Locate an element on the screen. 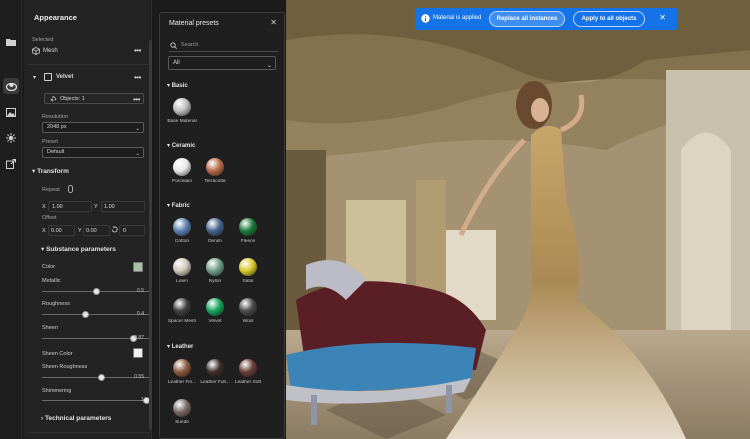 The image size is (750, 439). panel-title: Appearance is located at coordinates (55, 17).